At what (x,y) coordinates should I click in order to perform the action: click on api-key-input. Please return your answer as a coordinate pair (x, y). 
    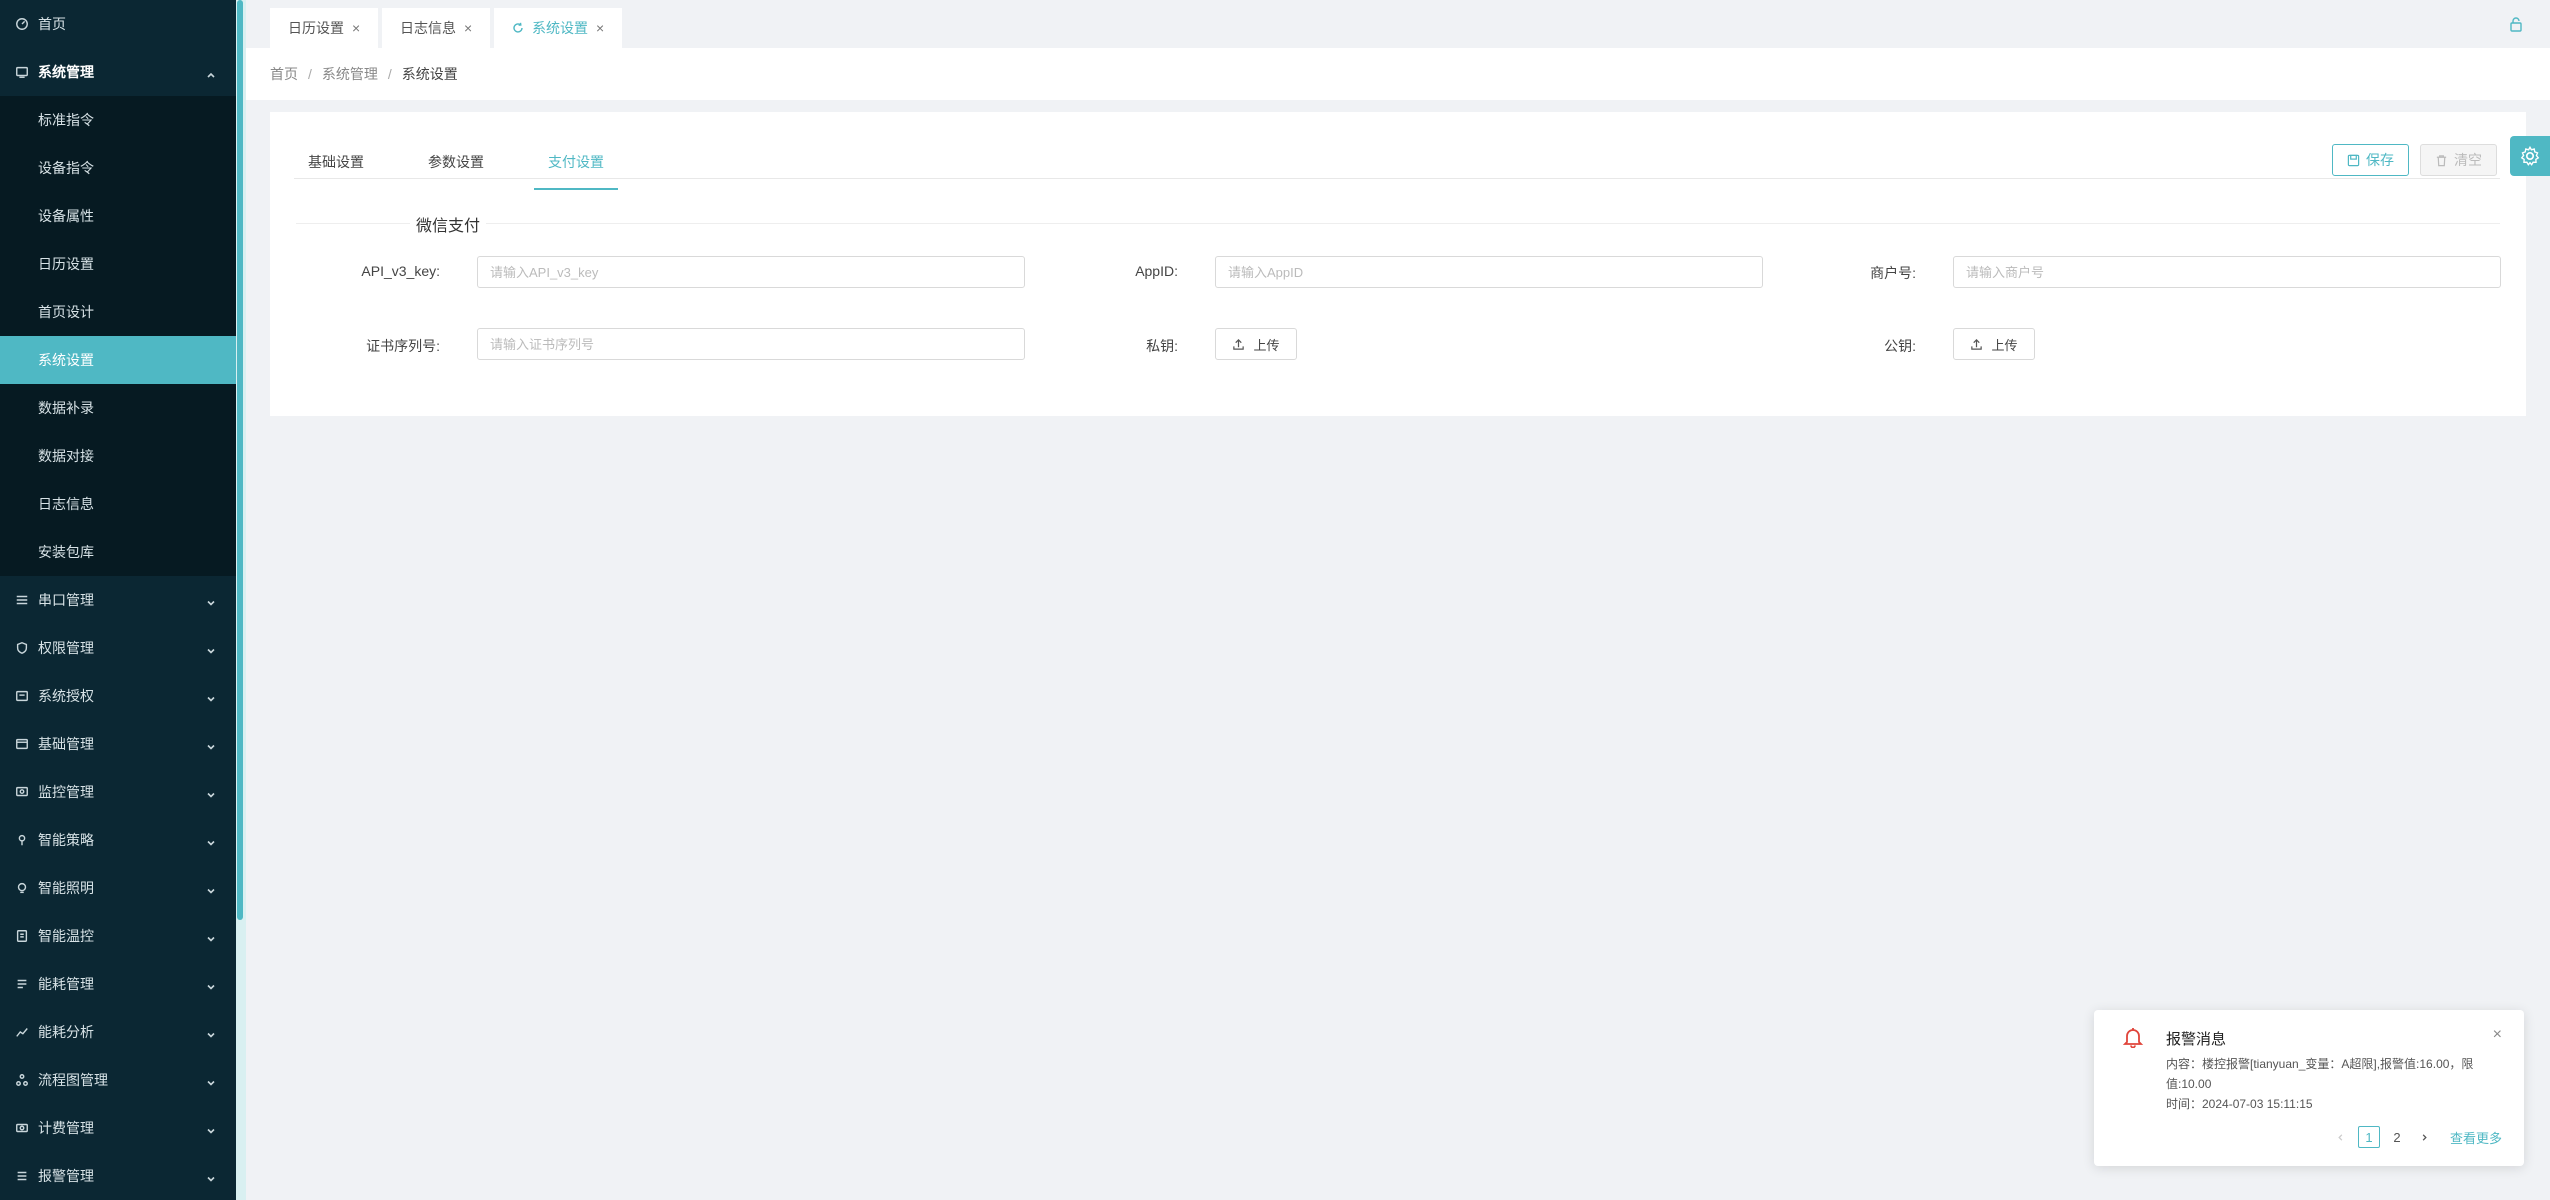
    Looking at the image, I should click on (751, 272).